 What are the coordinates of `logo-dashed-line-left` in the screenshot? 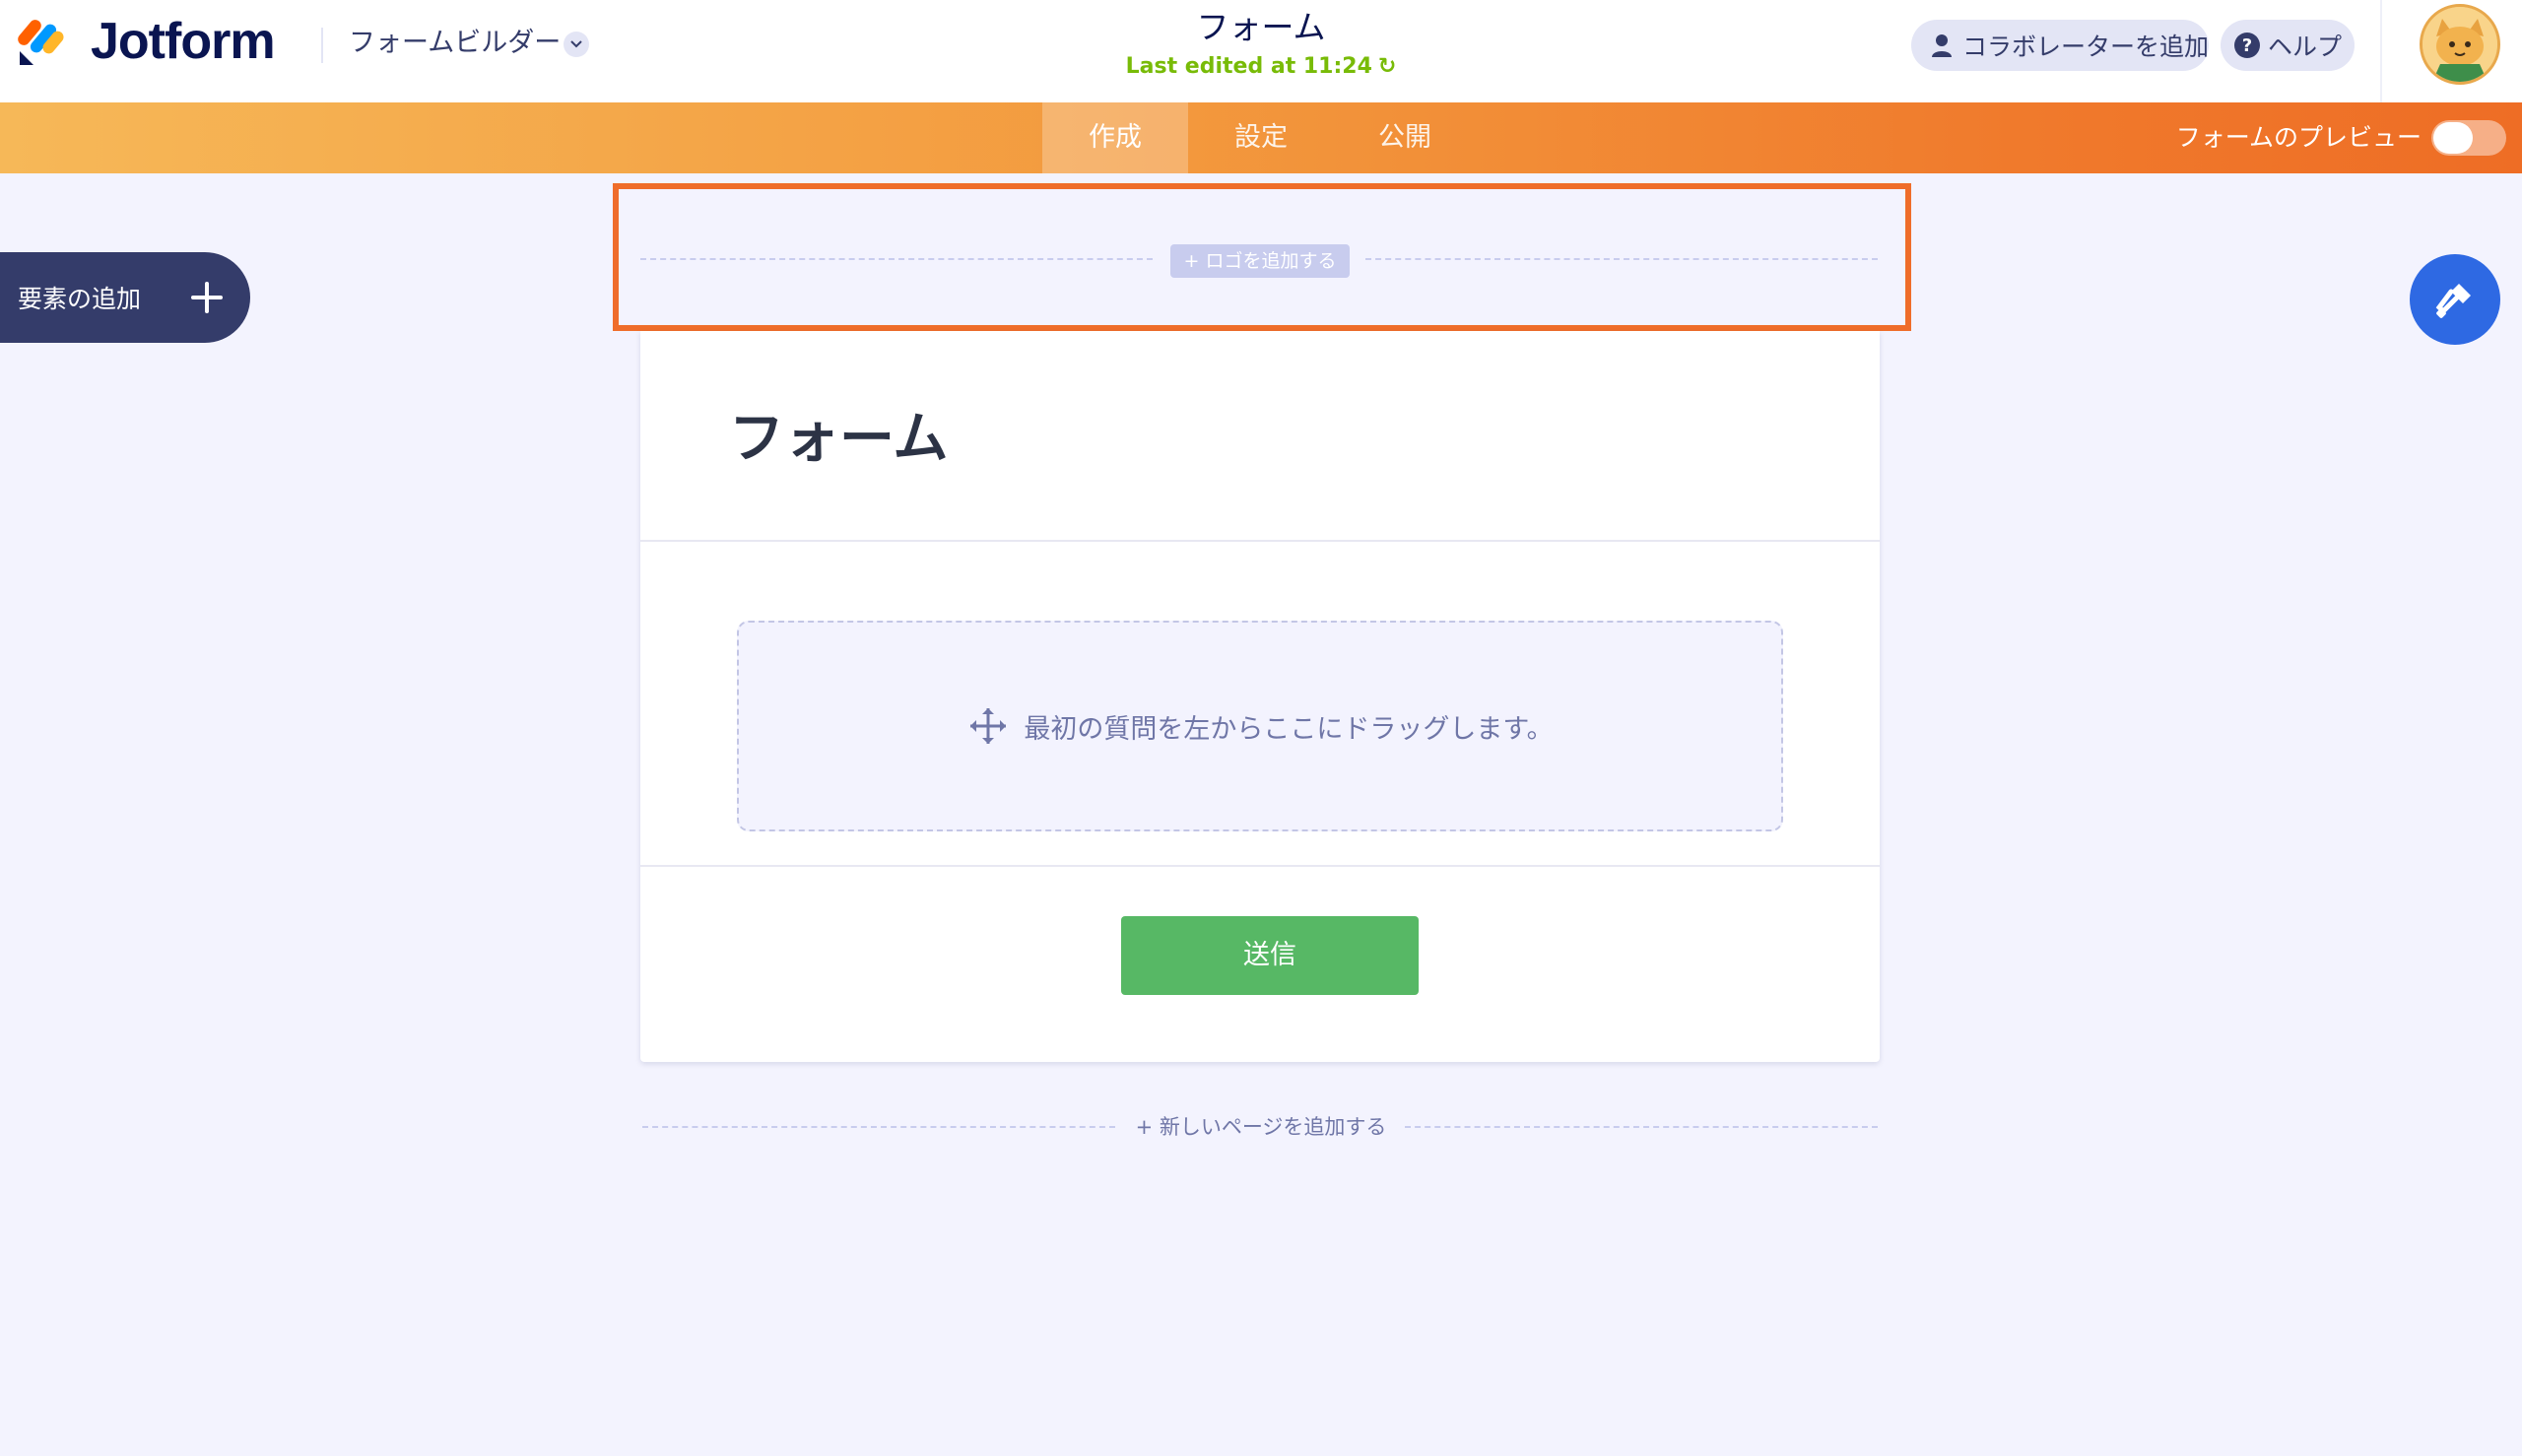 It's located at (896, 259).